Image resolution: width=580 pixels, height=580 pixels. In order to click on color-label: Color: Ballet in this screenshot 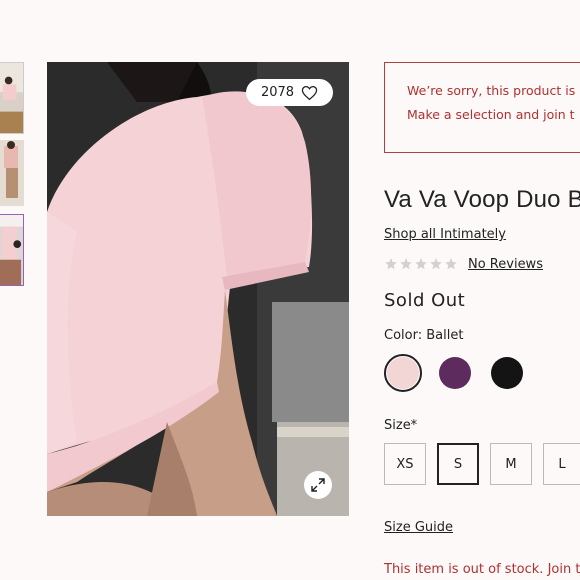, I will do `click(424, 335)`.